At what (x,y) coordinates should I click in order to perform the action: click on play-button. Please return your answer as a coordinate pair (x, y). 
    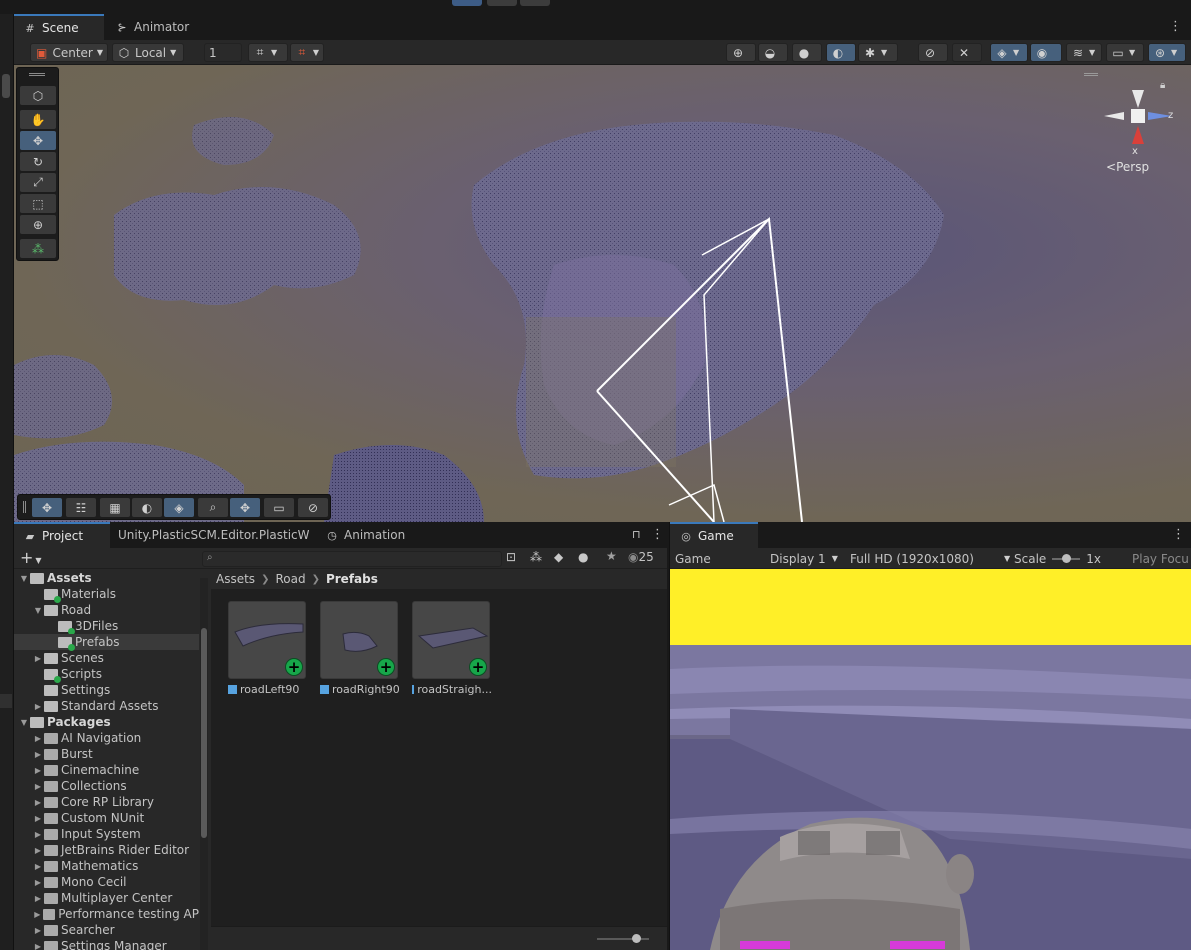
    Looking at the image, I should click on (467, 3).